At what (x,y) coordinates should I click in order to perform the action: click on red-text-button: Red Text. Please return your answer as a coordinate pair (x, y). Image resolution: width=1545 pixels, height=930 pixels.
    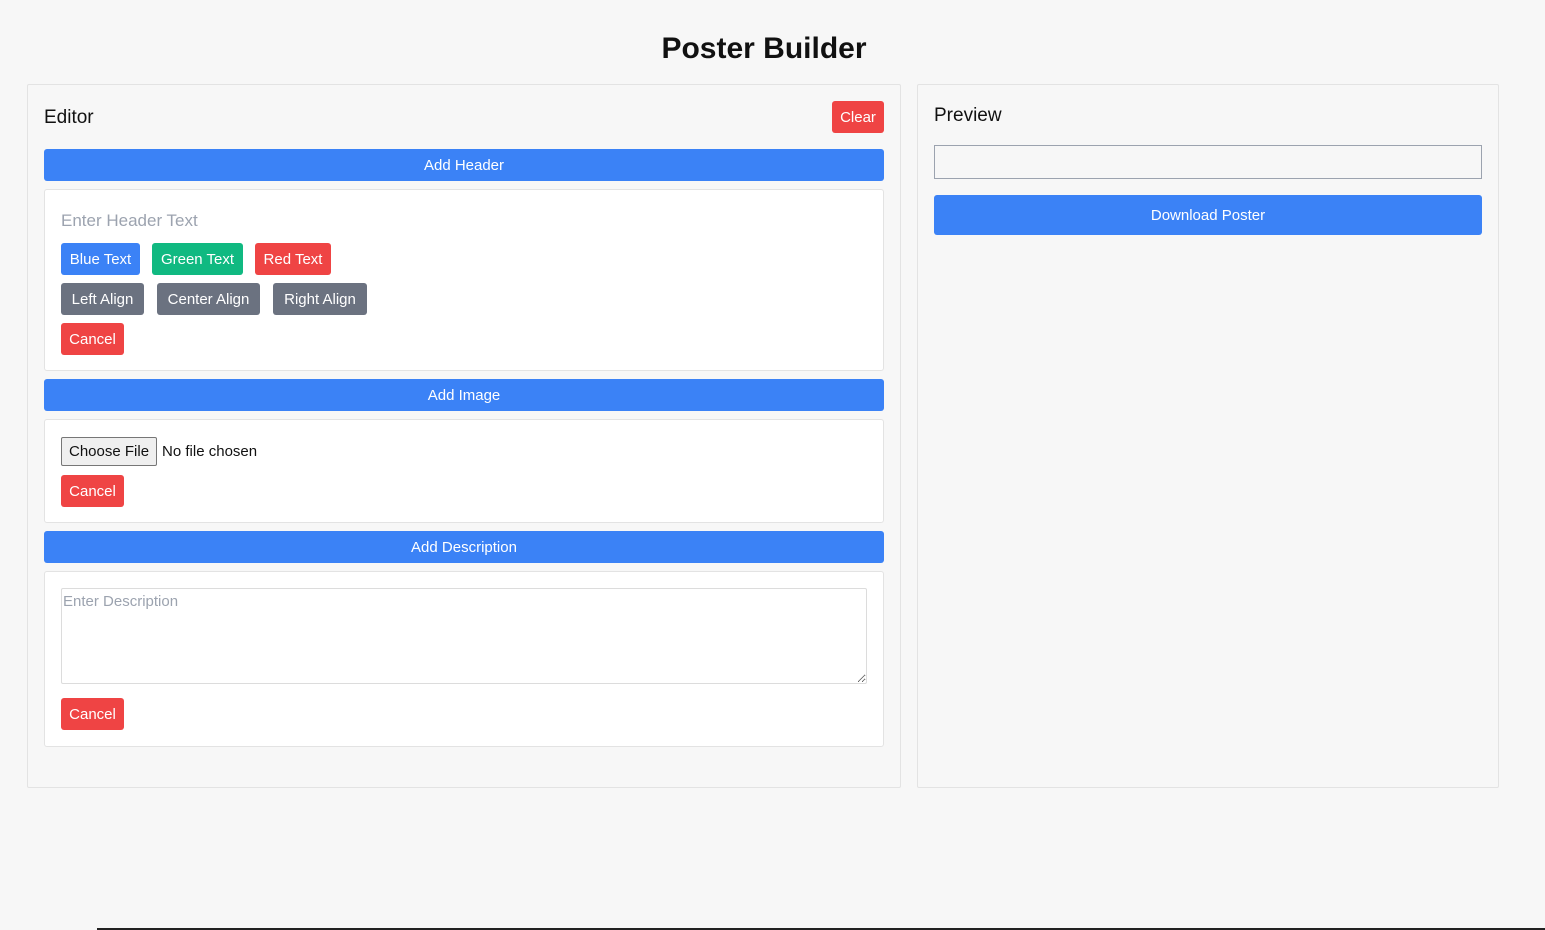
    Looking at the image, I should click on (293, 259).